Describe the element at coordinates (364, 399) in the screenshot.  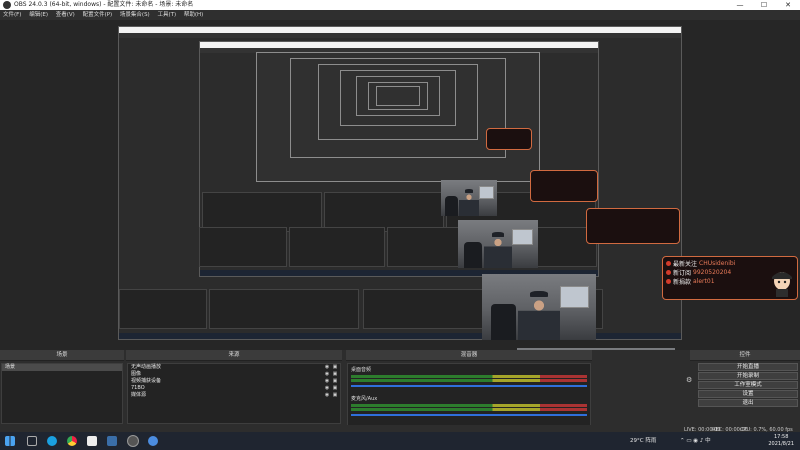
I see `track-name: 麦克风/Aux` at that location.